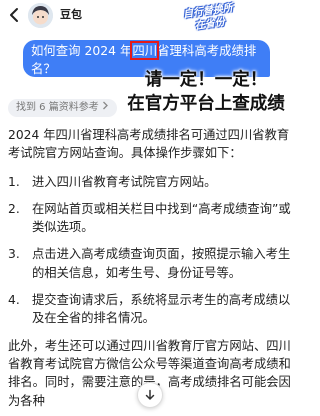  I want to click on step-number: 1., so click(14, 181).